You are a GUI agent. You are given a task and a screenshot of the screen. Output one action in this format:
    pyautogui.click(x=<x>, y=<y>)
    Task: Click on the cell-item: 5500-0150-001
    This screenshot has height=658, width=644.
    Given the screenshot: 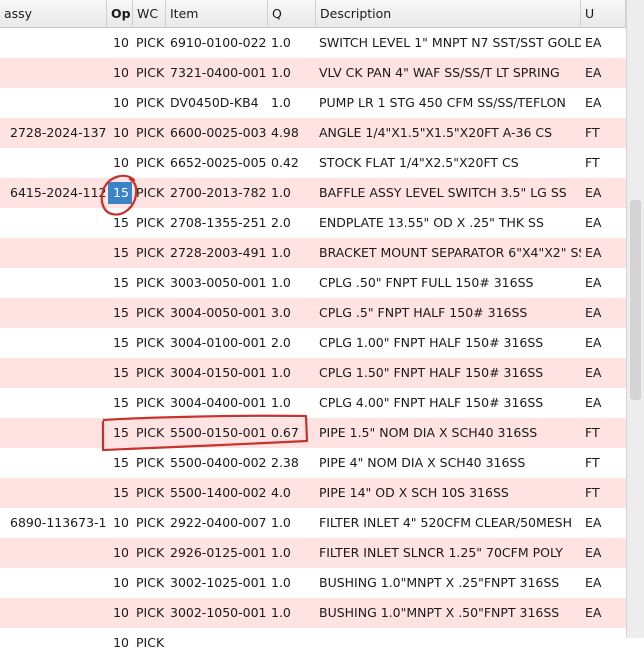 What is the action you would take?
    pyautogui.click(x=220, y=433)
    